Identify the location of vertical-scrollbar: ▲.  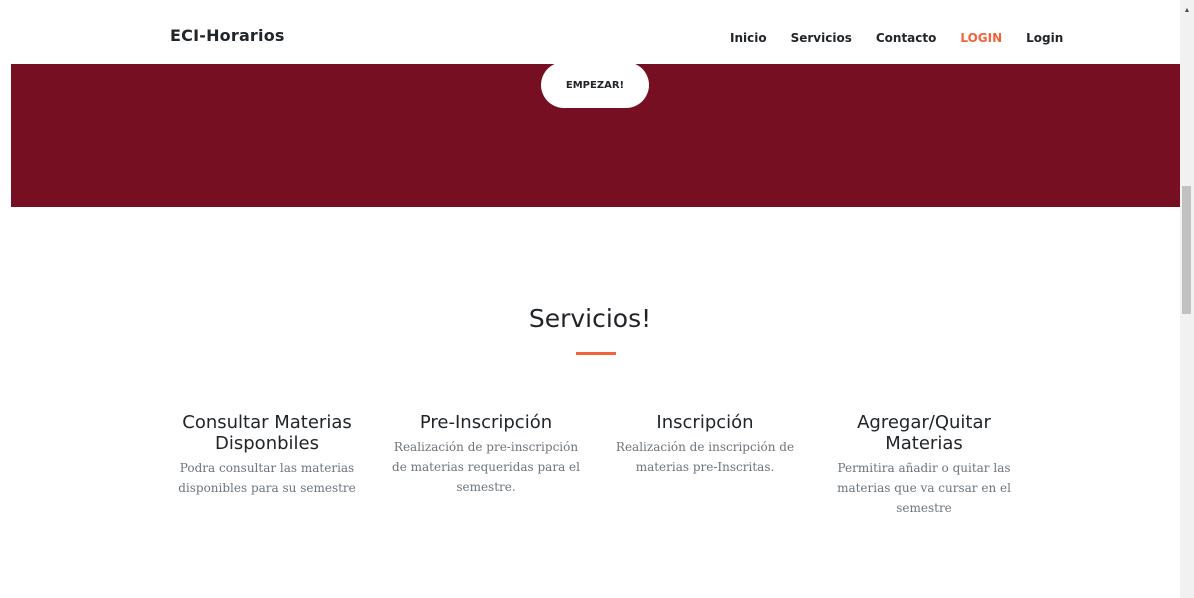
(1187, 299).